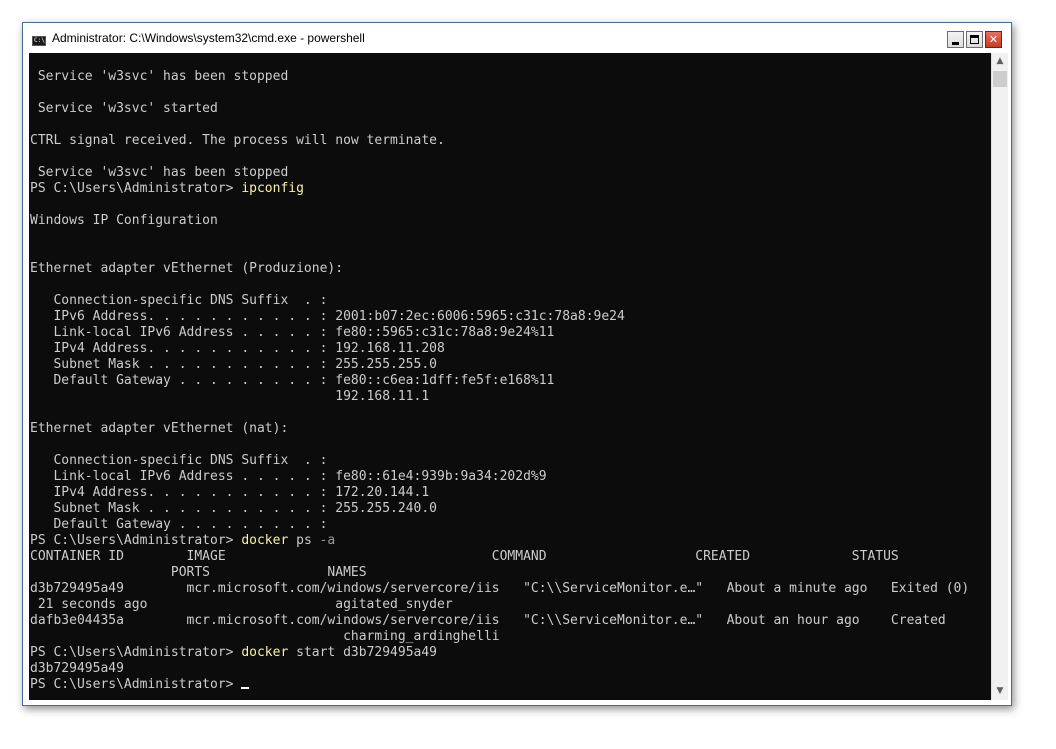 Image resolution: width=1056 pixels, height=749 pixels. Describe the element at coordinates (272, 188) in the screenshot. I see `command-name: ipconfig` at that location.